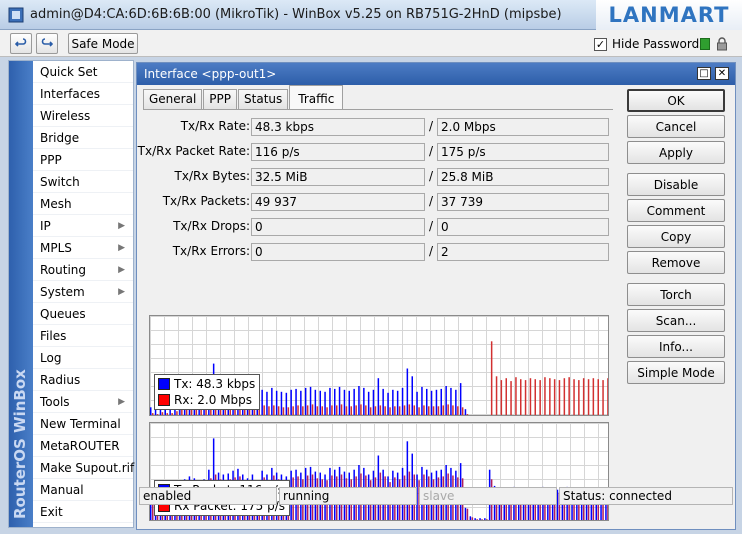 This screenshot has width=742, height=534. I want to click on disable-button: Disable, so click(676, 184).